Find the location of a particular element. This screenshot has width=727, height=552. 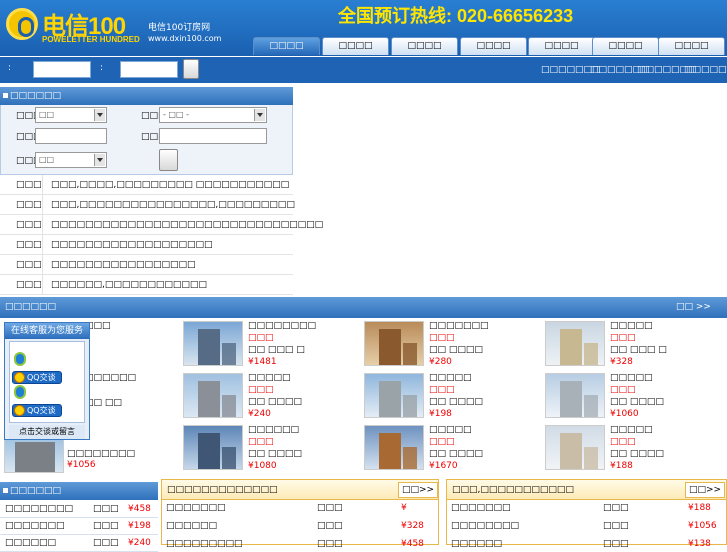

info-link: □□□,□□□□,□□□□□□□□□ □□□□□□□□□□□ is located at coordinates (170, 185).